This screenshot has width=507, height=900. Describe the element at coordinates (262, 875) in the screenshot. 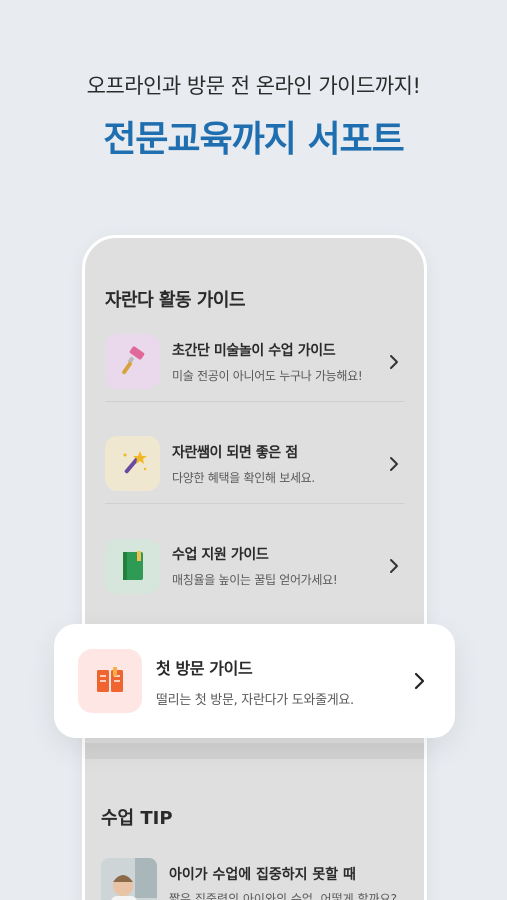

I see `tip-item-title: 아이가 수업에 집중하지 못할 때` at that location.